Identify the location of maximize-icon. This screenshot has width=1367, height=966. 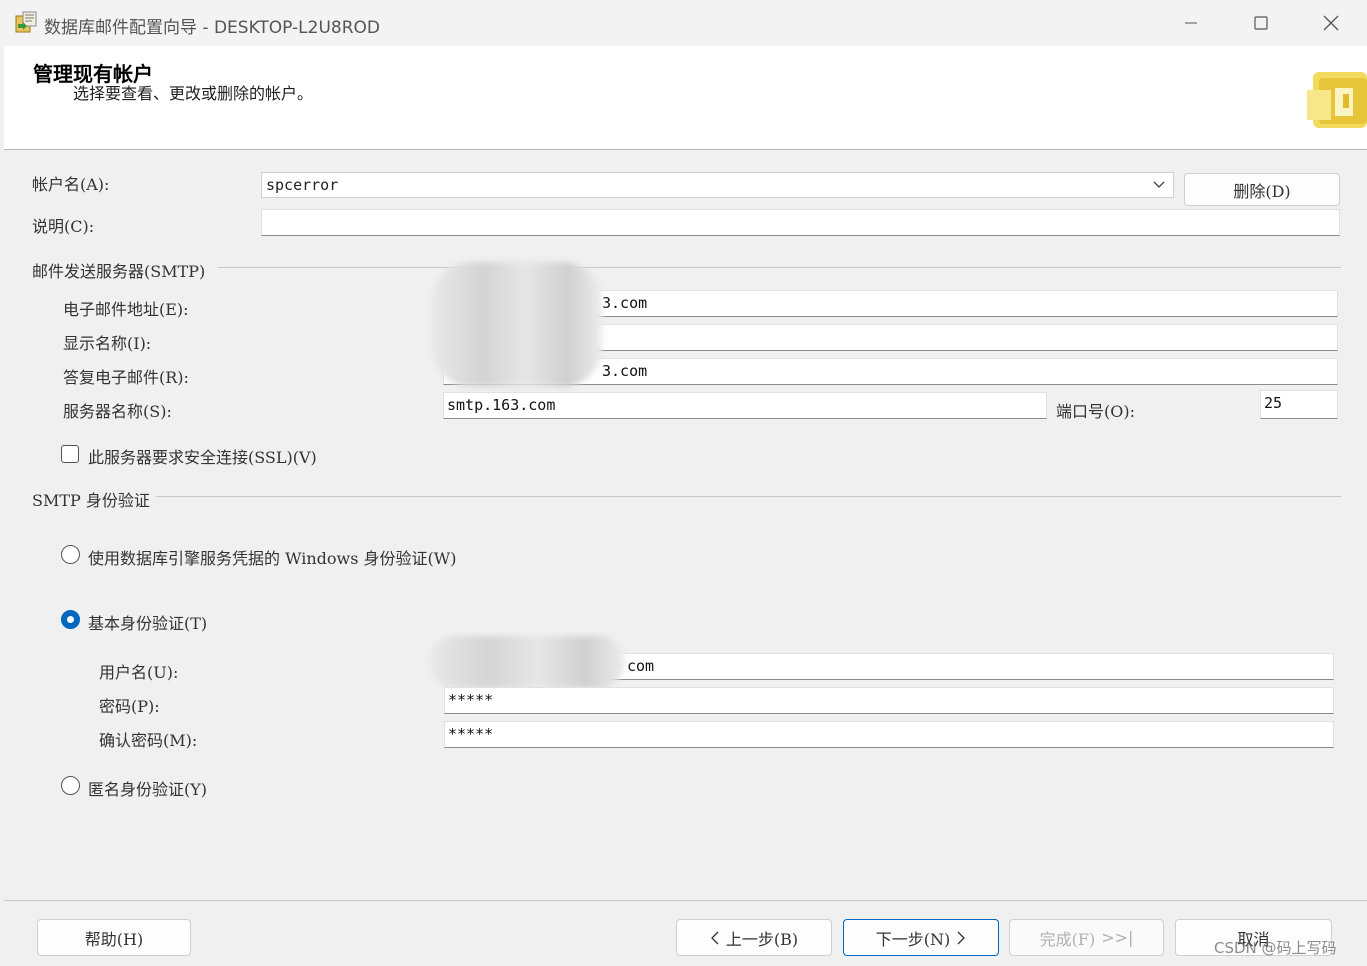
(1261, 23).